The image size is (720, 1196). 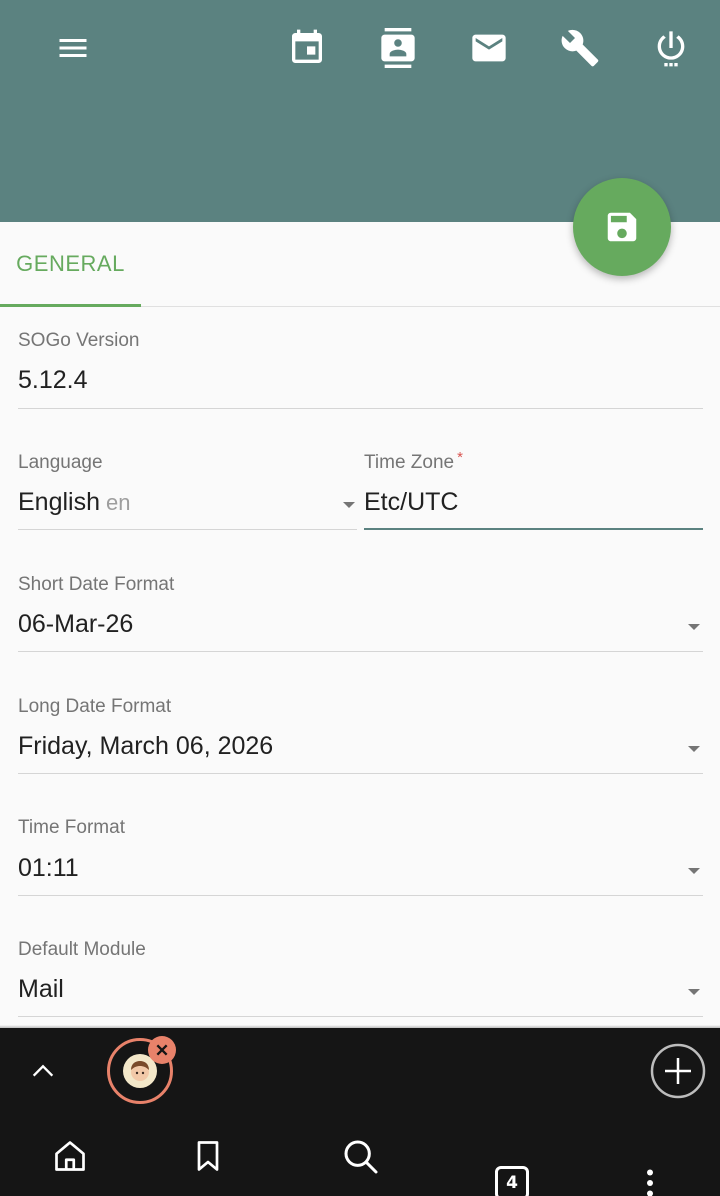 What do you see at coordinates (146, 746) in the screenshot?
I see `long-date-format-value: Friday, March 06, 2026` at bounding box center [146, 746].